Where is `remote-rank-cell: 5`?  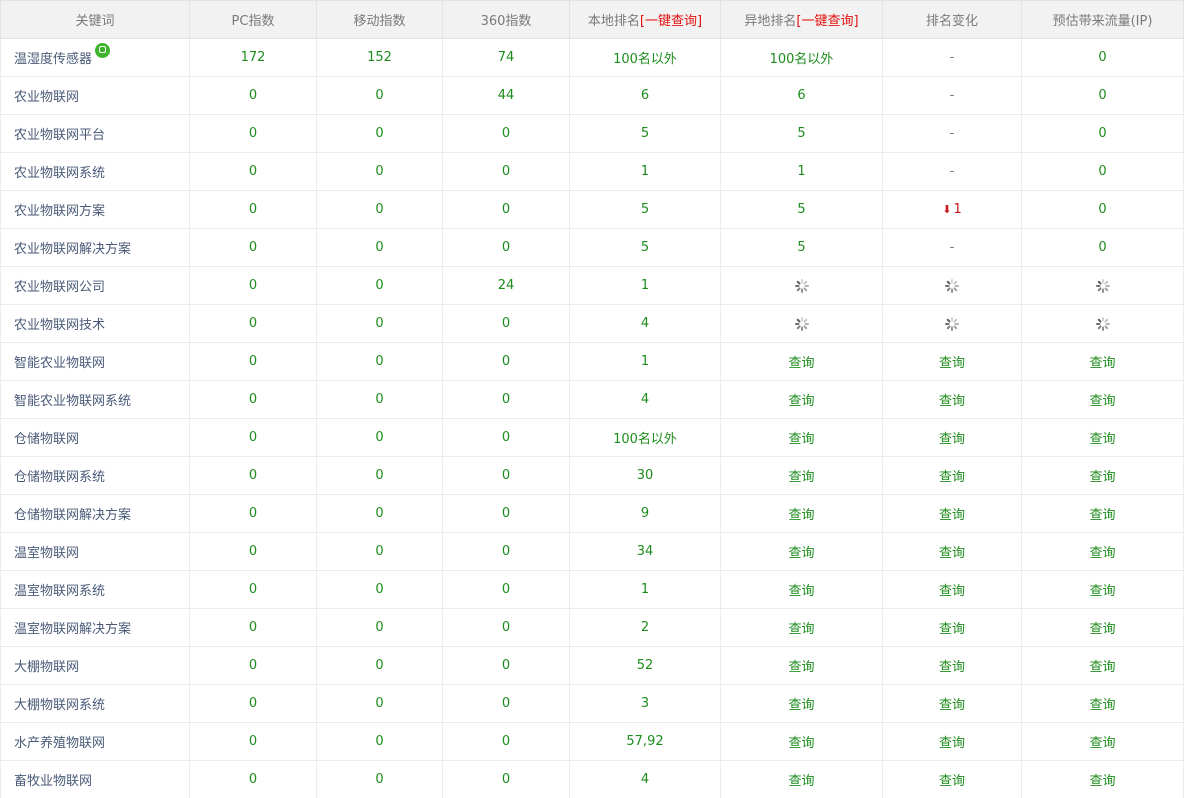 remote-rank-cell: 5 is located at coordinates (801, 133).